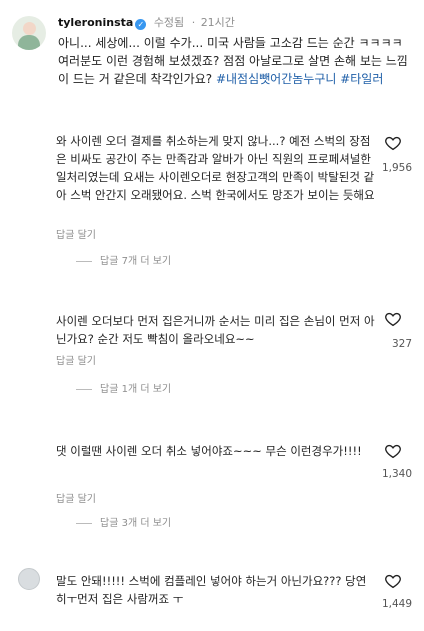  Describe the element at coordinates (95, 22) in the screenshot. I see `author-username: tyleroninsta` at that location.